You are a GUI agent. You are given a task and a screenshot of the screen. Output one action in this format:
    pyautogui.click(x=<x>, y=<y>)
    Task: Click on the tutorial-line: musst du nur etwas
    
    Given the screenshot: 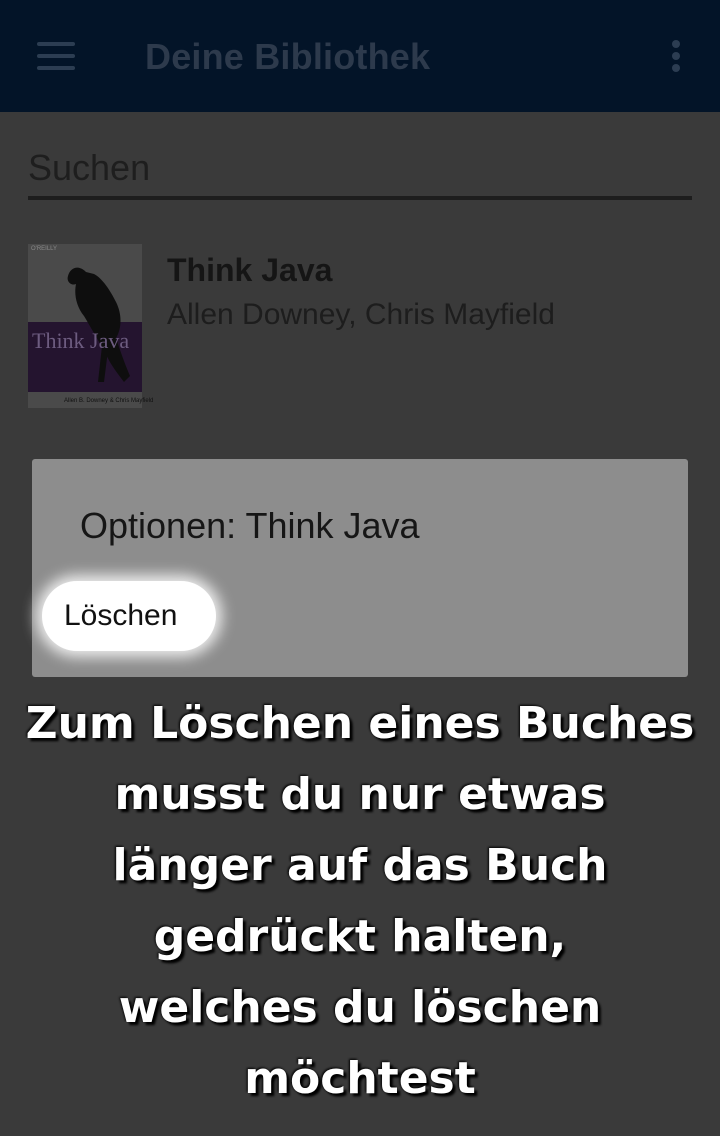 What is the action you would take?
    pyautogui.click(x=360, y=794)
    